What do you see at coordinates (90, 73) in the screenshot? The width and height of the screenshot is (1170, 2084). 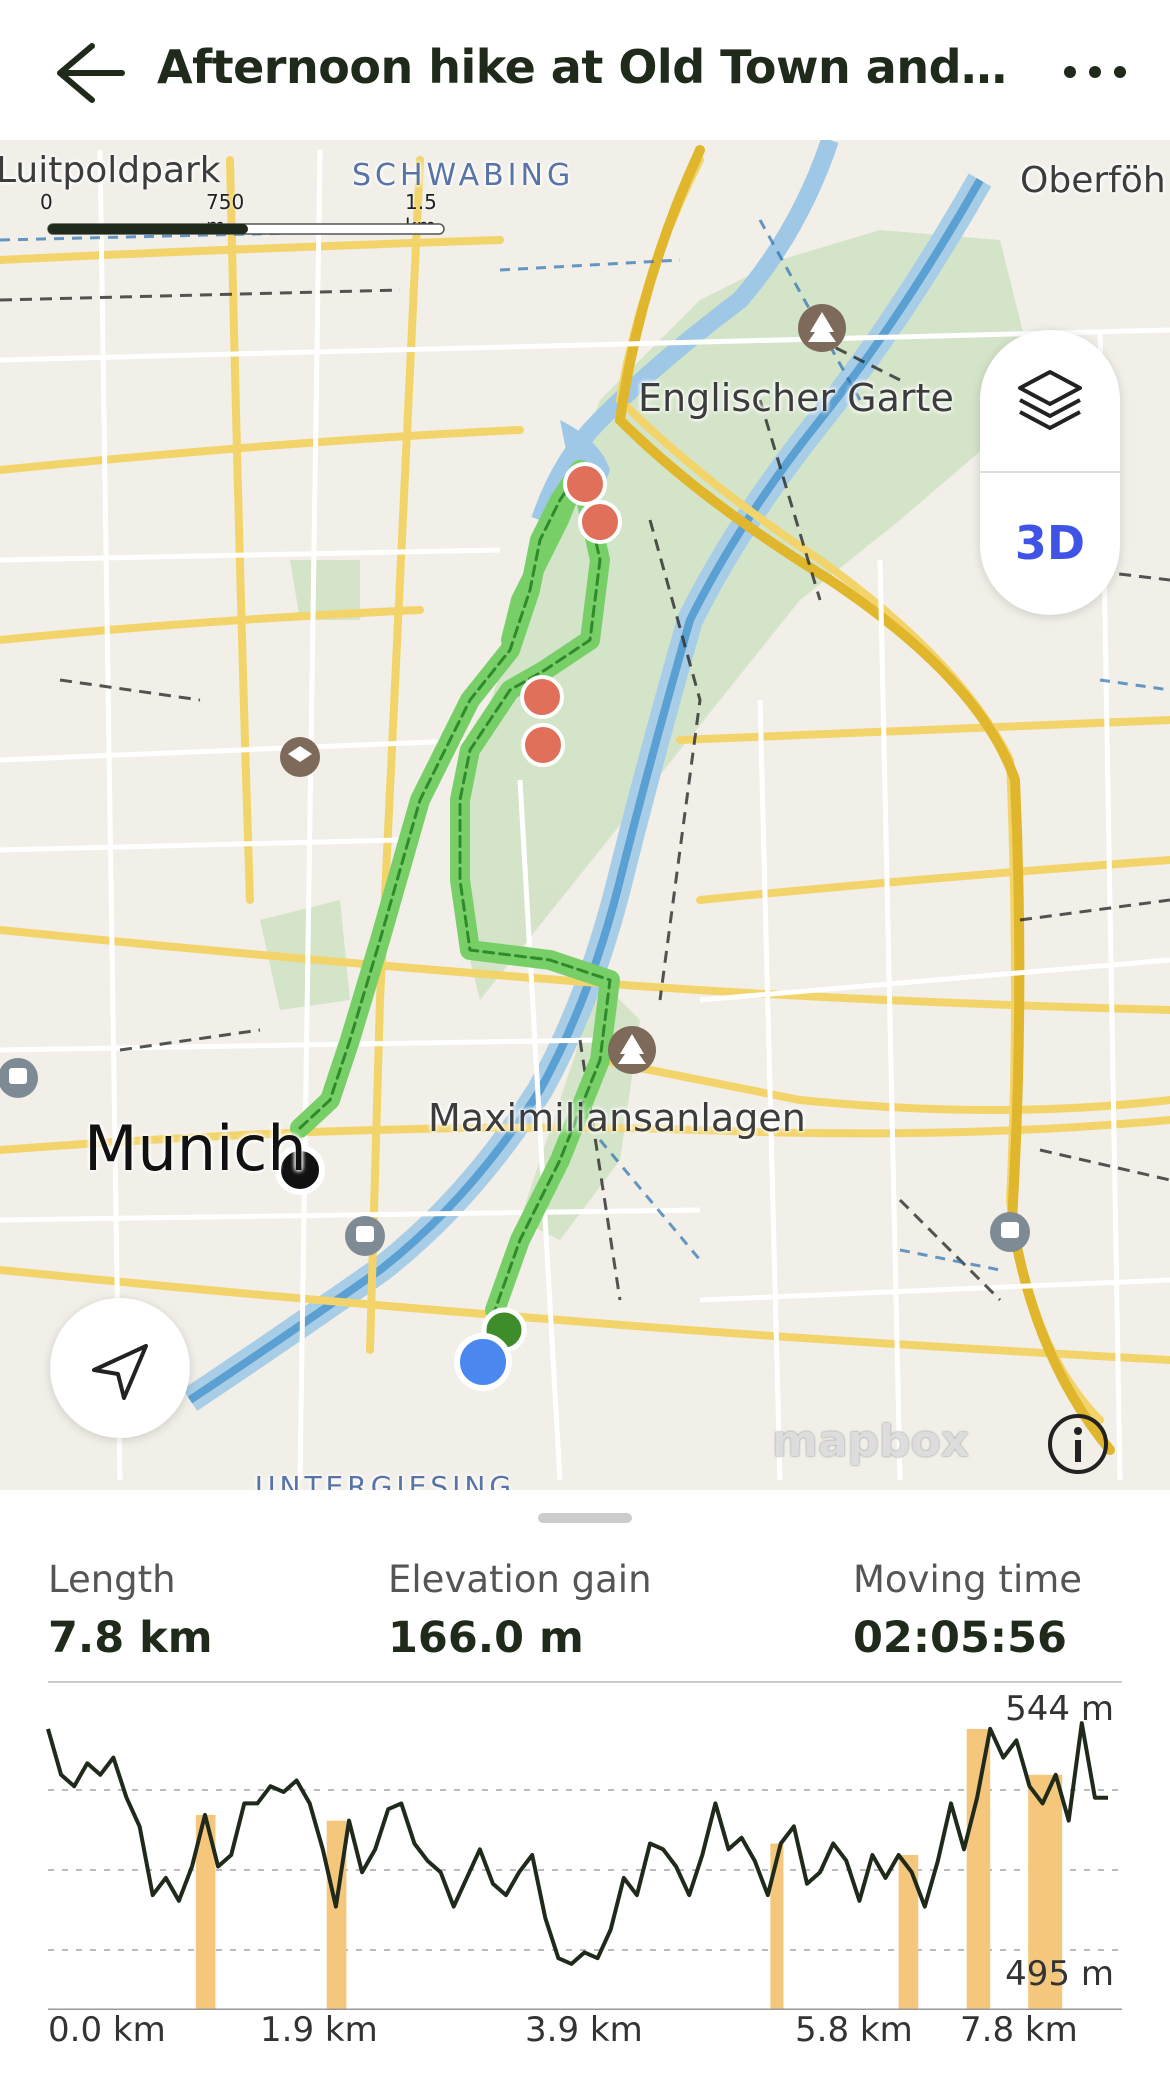 I see `back-arrow-icon` at bounding box center [90, 73].